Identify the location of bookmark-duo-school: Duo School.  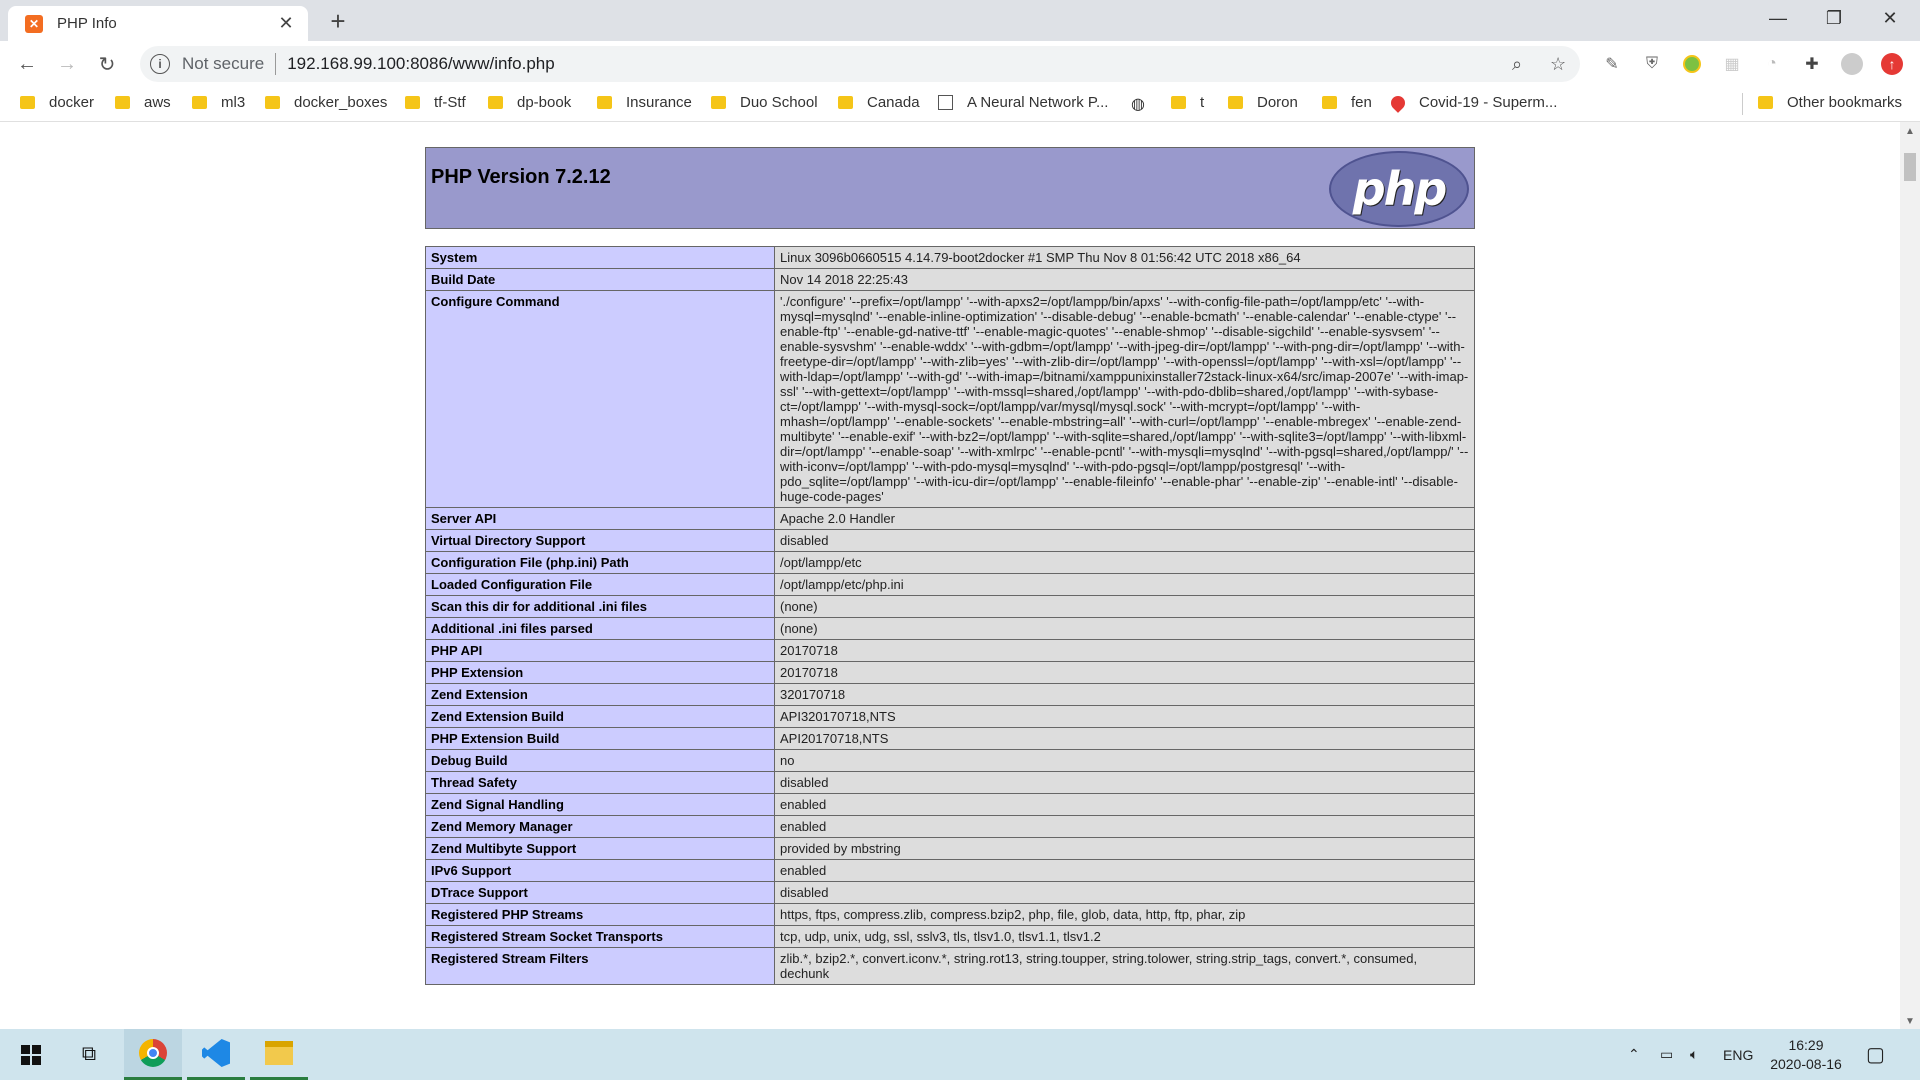
(764, 102).